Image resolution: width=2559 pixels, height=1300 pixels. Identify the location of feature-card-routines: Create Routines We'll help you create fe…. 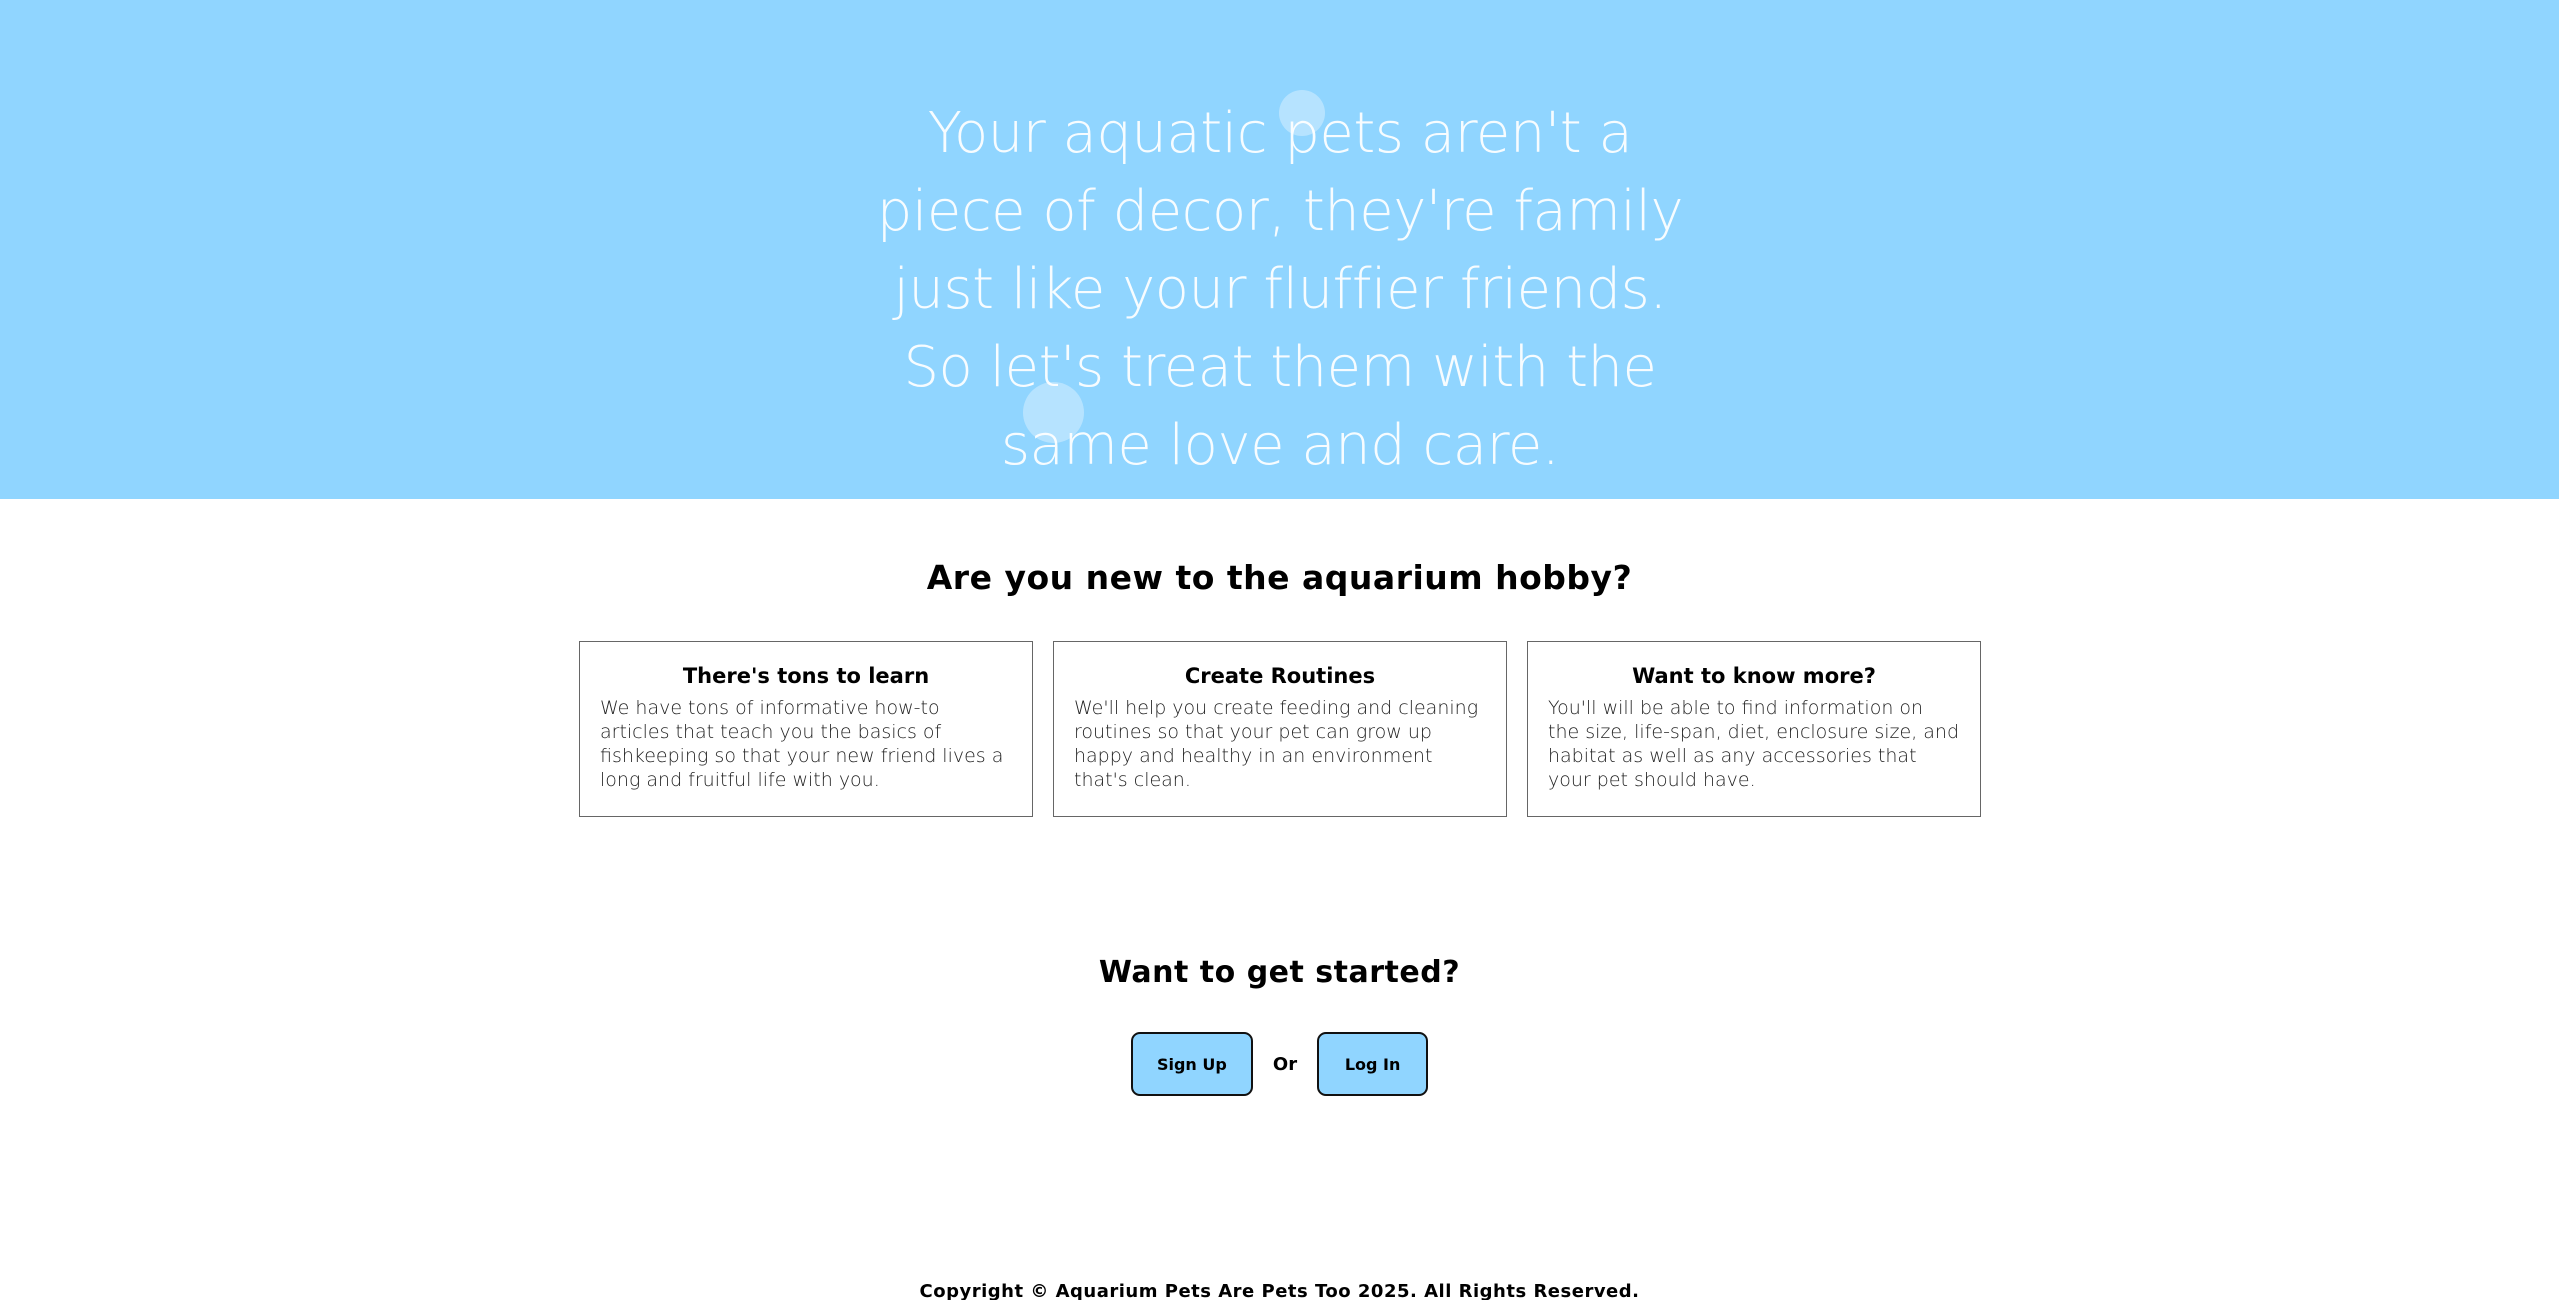
(1280, 729).